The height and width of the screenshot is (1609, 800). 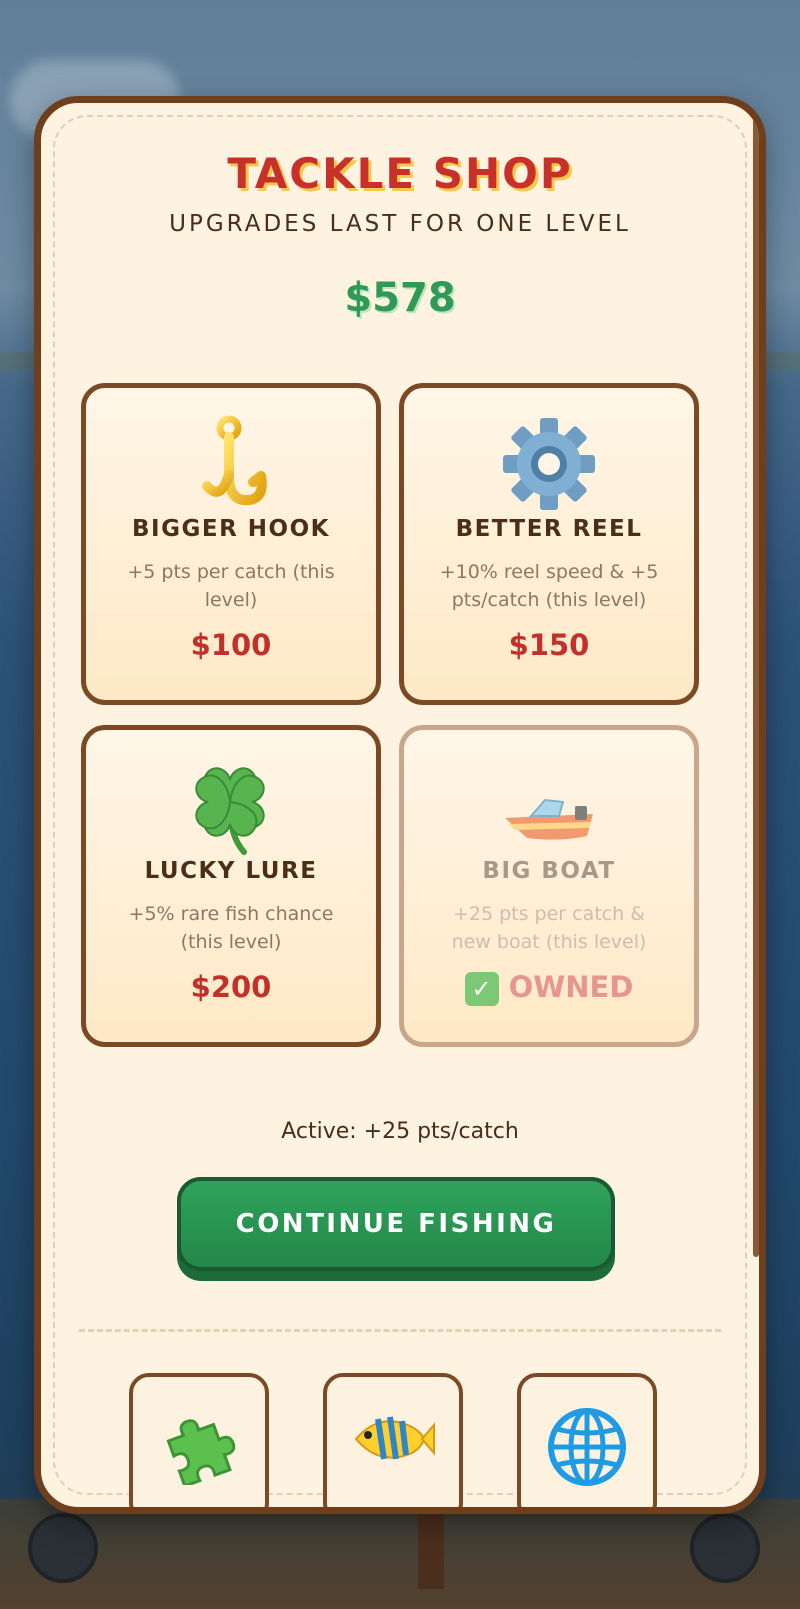 I want to click on active-bonus-text: Active: +25 pts/catch, so click(x=400, y=1131).